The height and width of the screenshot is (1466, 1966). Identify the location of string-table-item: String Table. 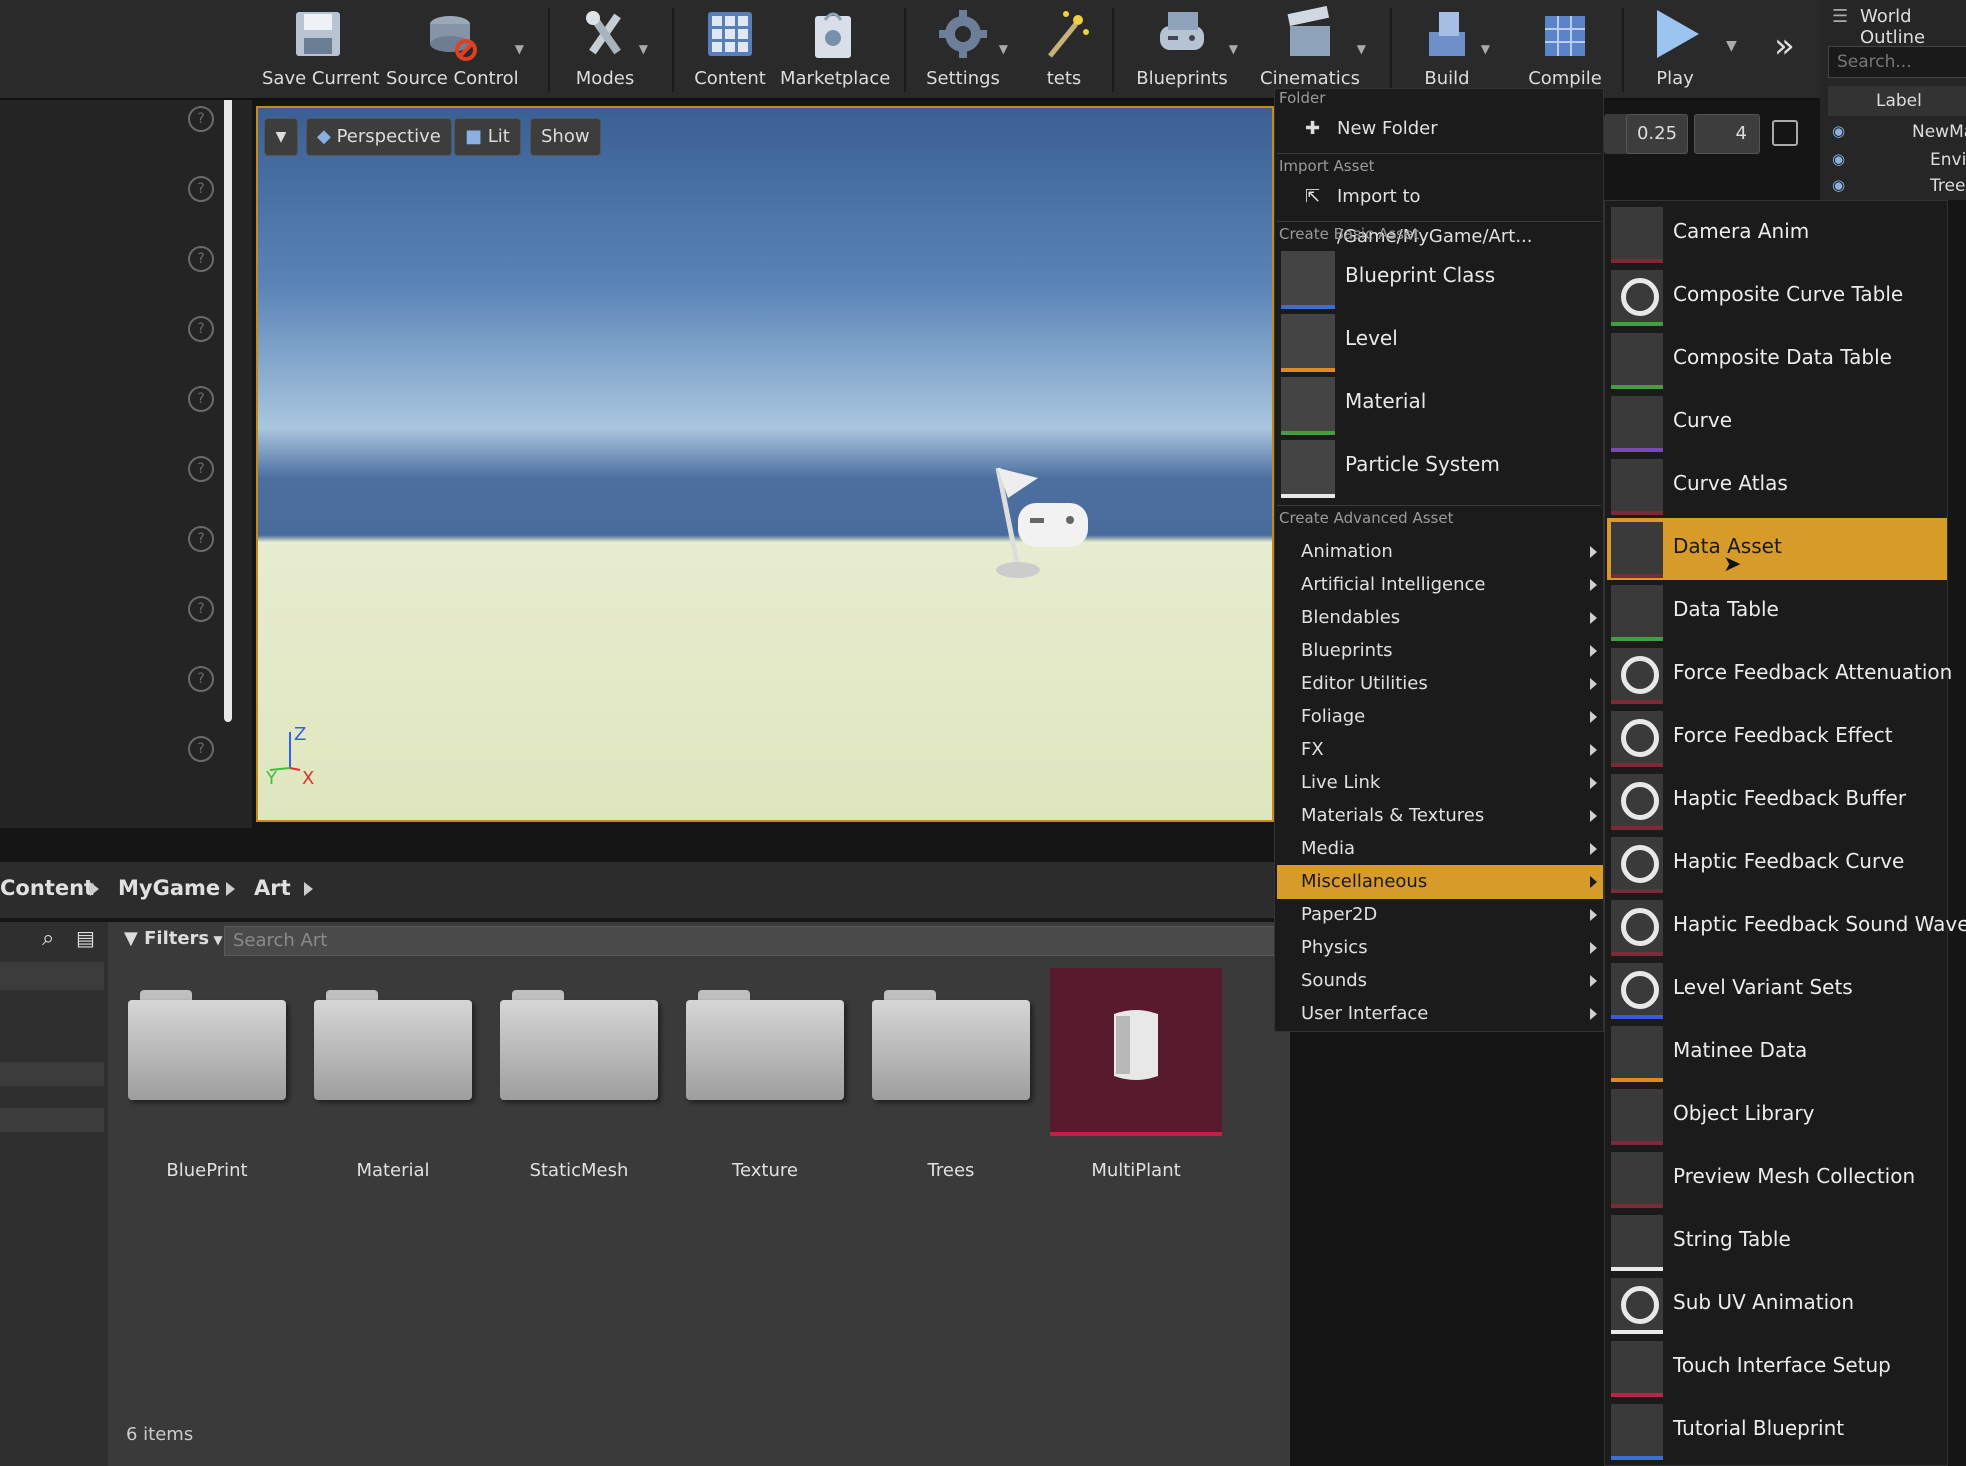
(1777, 1242).